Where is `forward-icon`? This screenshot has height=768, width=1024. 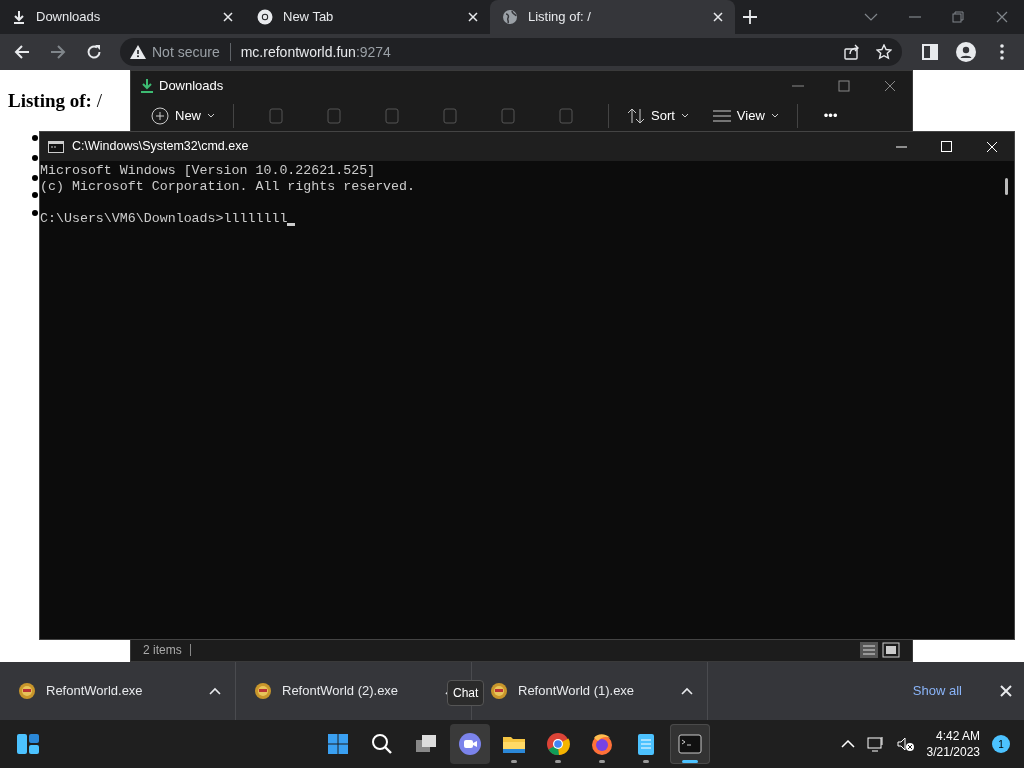 forward-icon is located at coordinates (58, 52).